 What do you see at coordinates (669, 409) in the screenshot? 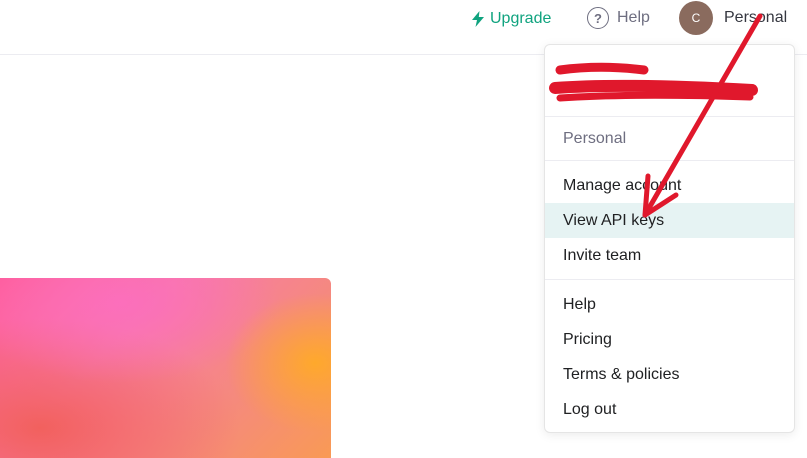
I see `menu-item-log-out: Log out` at bounding box center [669, 409].